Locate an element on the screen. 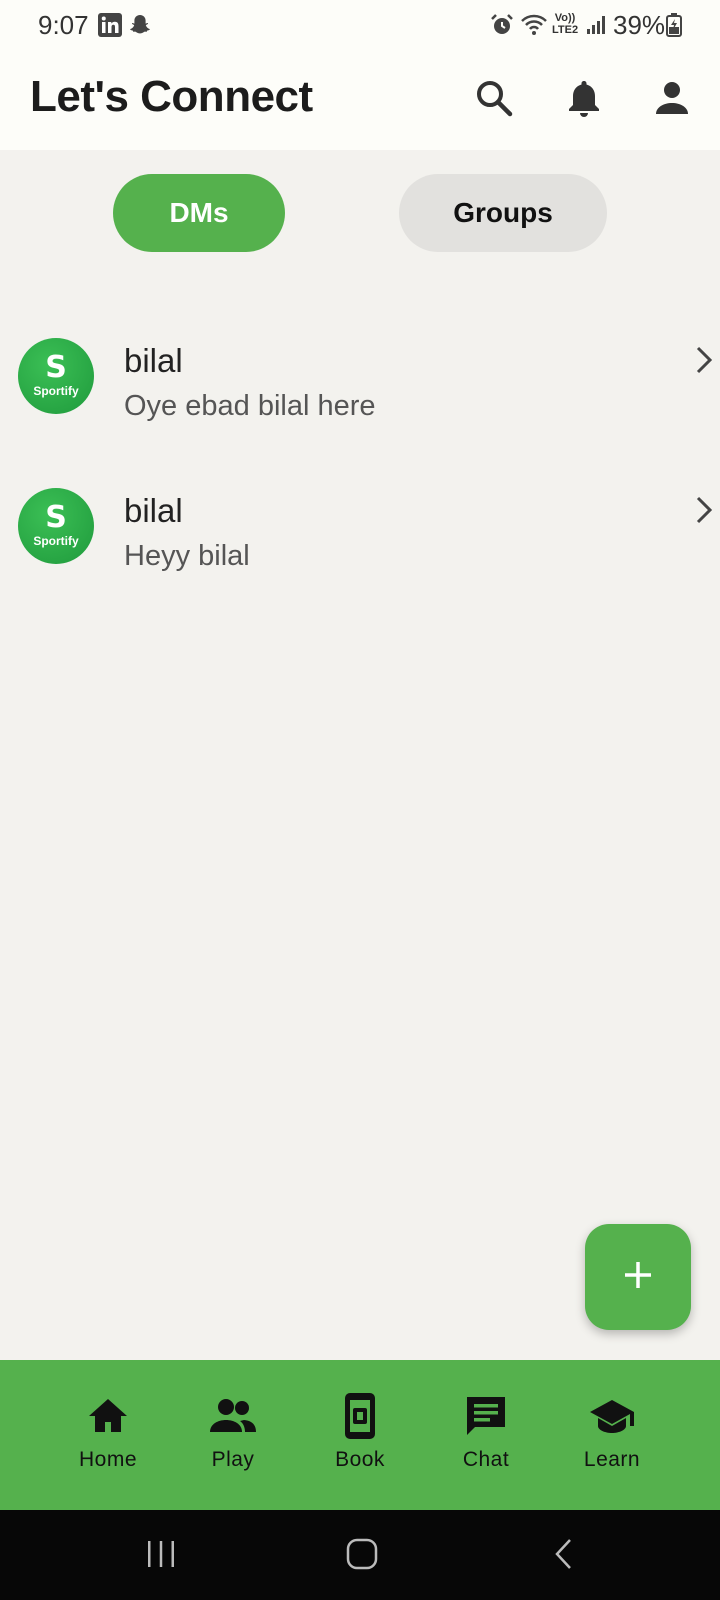 This screenshot has height=1600, width=720. nav-item-home: Home is located at coordinates (108, 1437).